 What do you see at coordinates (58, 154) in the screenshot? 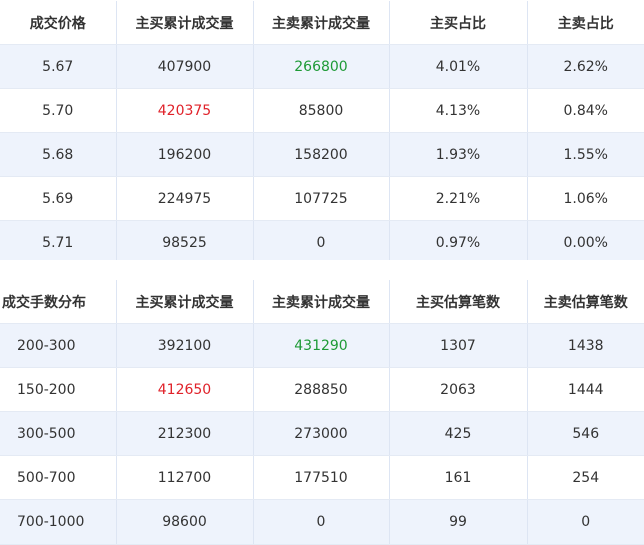
I see `price-cell: 5.68` at bounding box center [58, 154].